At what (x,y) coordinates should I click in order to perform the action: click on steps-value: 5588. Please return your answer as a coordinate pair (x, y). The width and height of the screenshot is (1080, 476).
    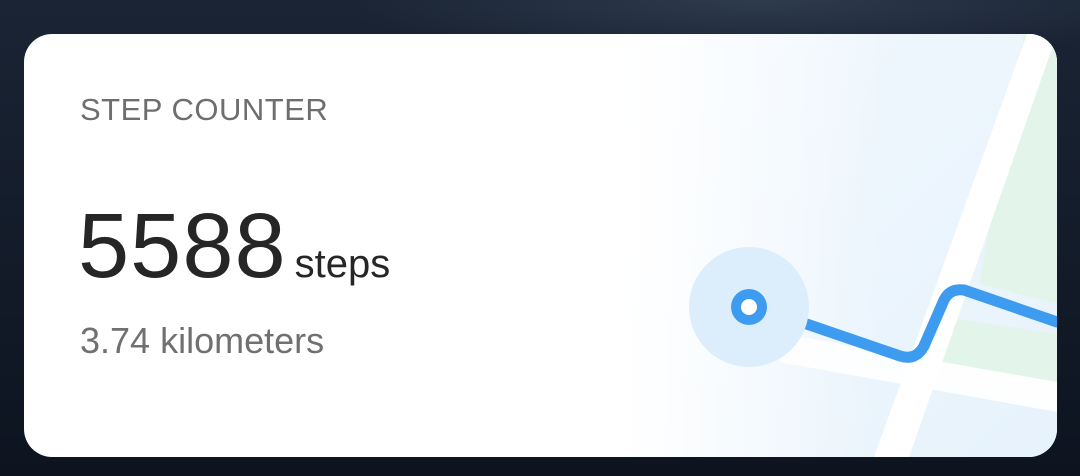
    Looking at the image, I should click on (182, 246).